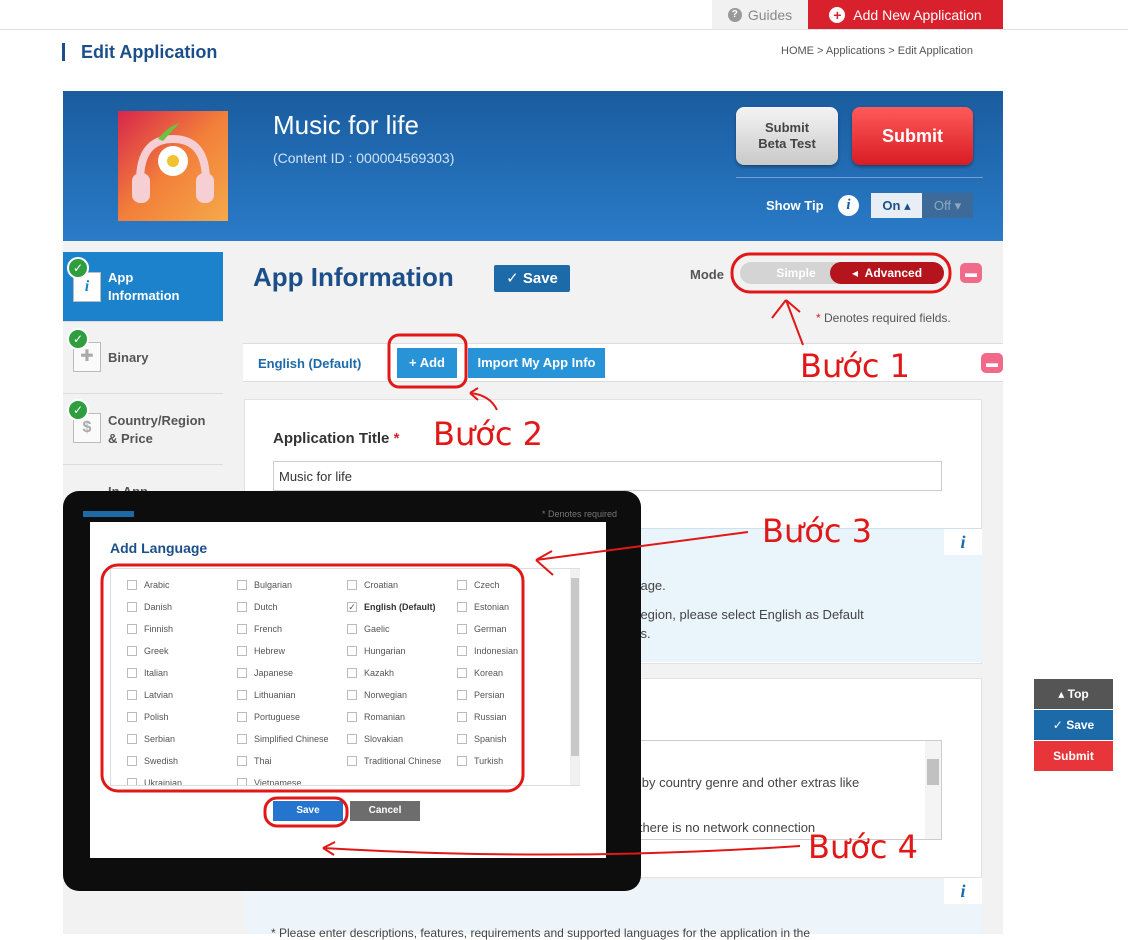 Image resolution: width=1128 pixels, height=940 pixels. Describe the element at coordinates (488, 434) in the screenshot. I see `step-2-label: Bước 2` at that location.